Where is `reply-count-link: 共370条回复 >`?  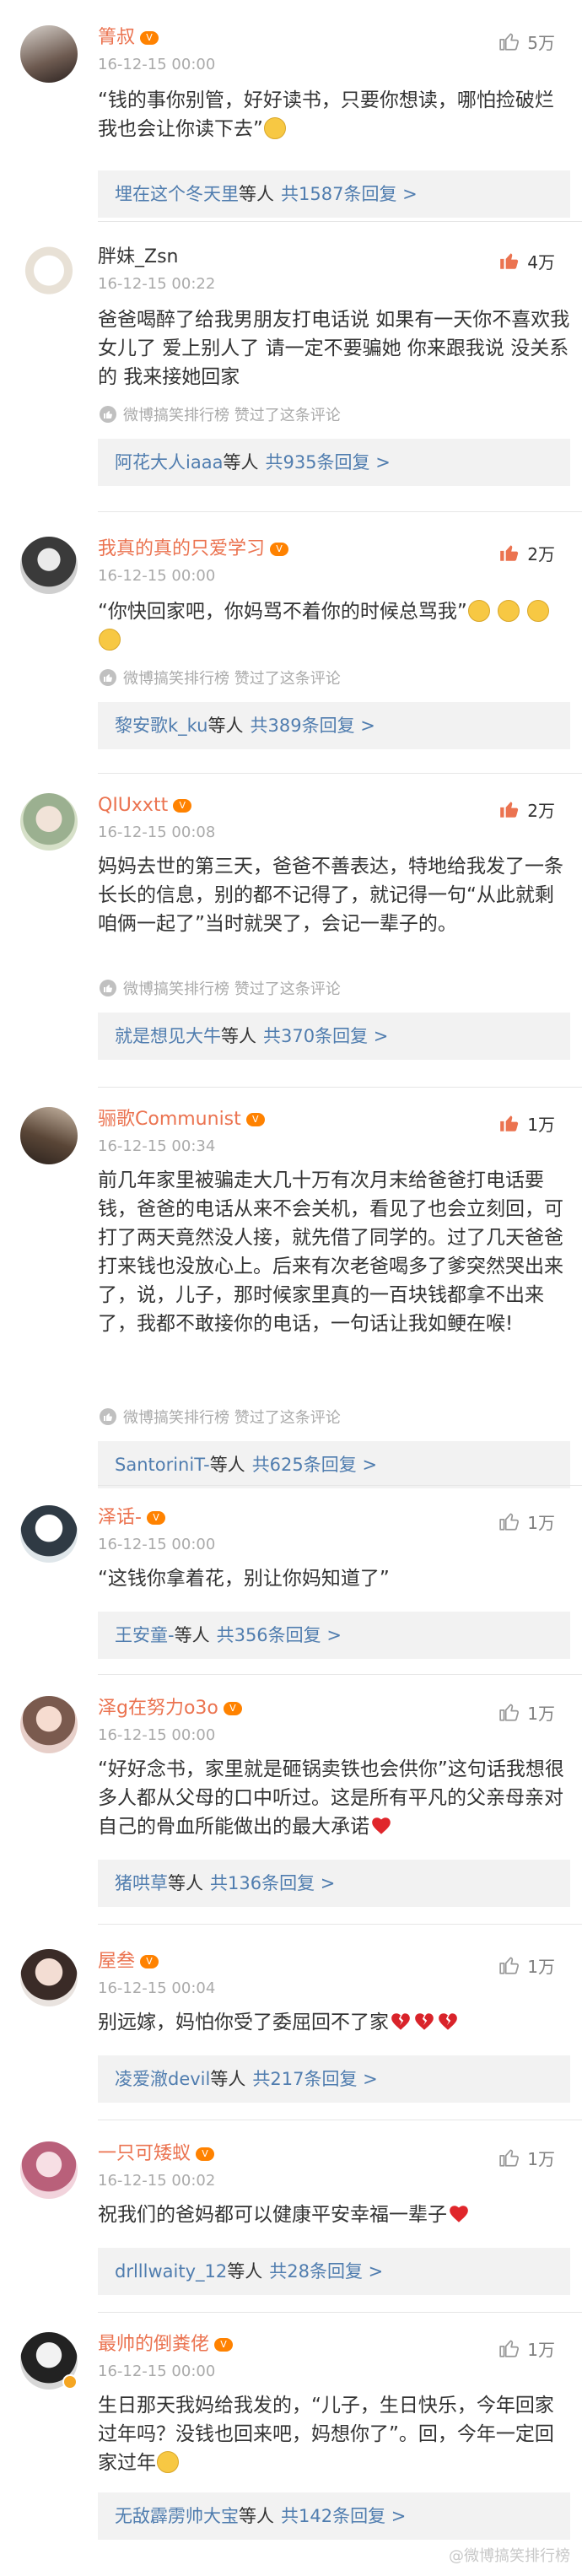 reply-count-link: 共370条回复 > is located at coordinates (326, 1036).